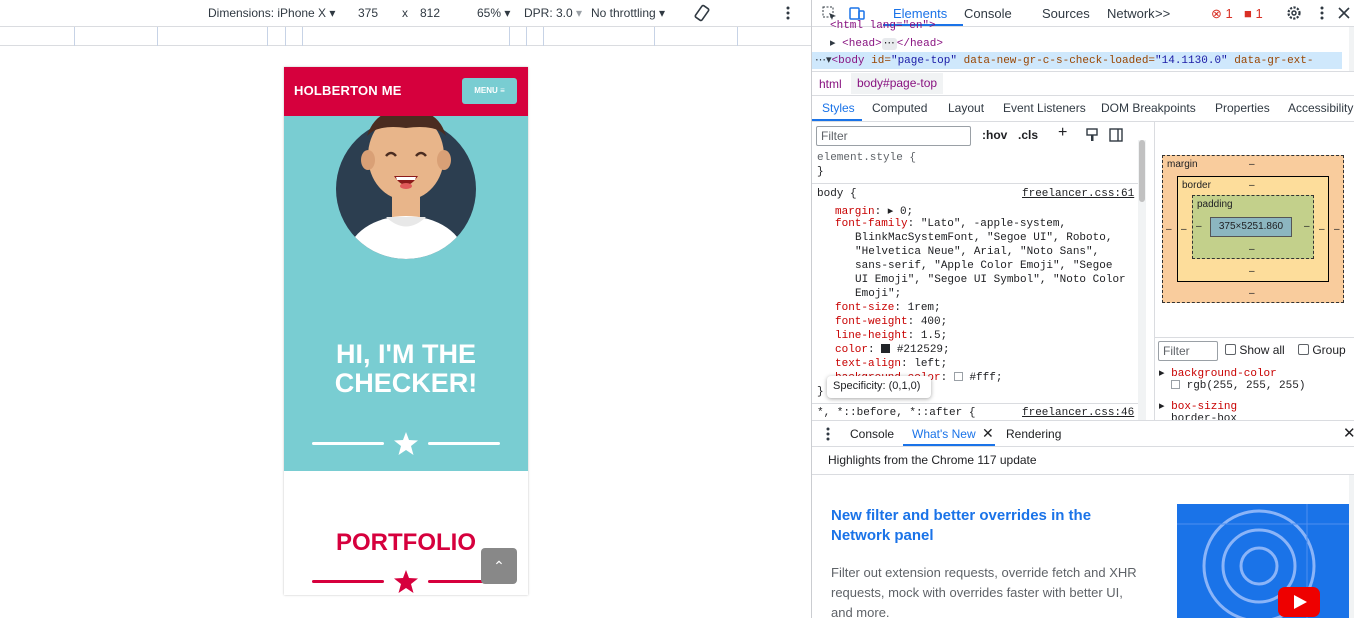 The height and width of the screenshot is (623, 1354). I want to click on customize-menu-icon, so click(1322, 13).